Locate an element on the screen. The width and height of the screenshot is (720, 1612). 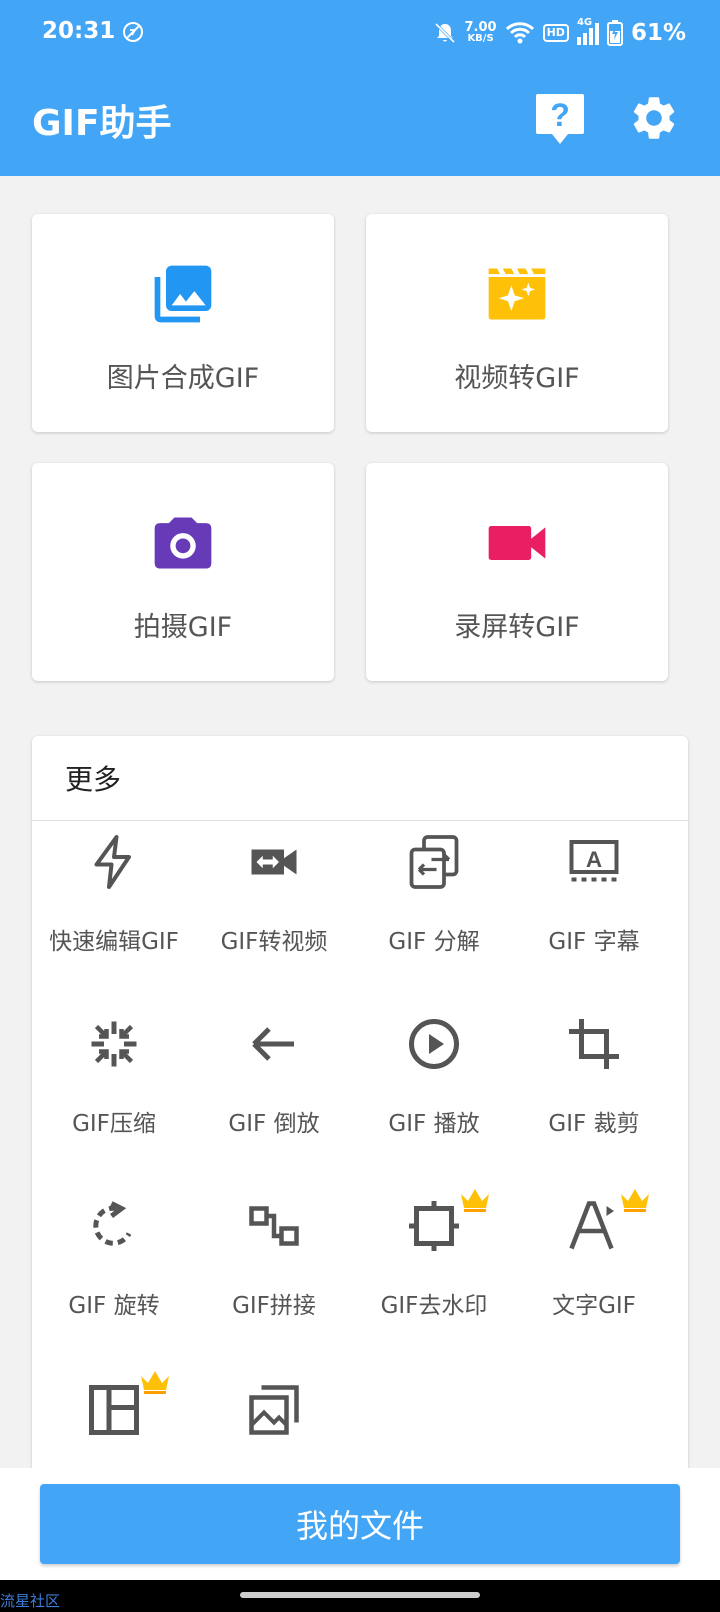
bell-off-icon is located at coordinates (444, 33).